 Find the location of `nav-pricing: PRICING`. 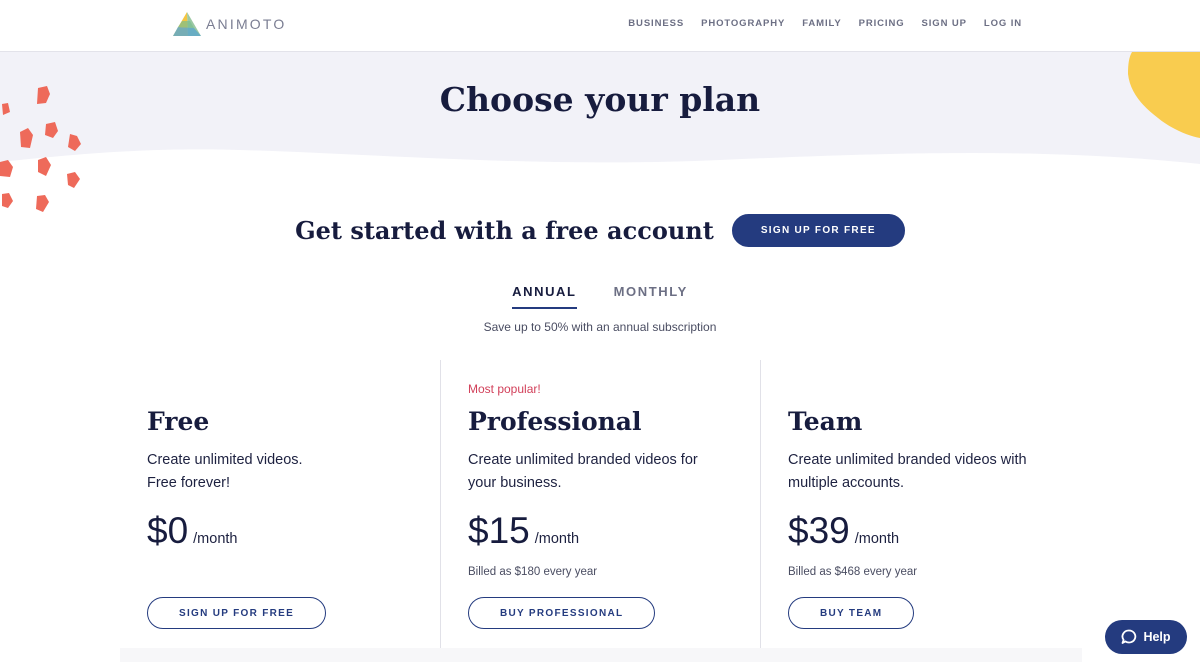

nav-pricing: PRICING is located at coordinates (882, 23).